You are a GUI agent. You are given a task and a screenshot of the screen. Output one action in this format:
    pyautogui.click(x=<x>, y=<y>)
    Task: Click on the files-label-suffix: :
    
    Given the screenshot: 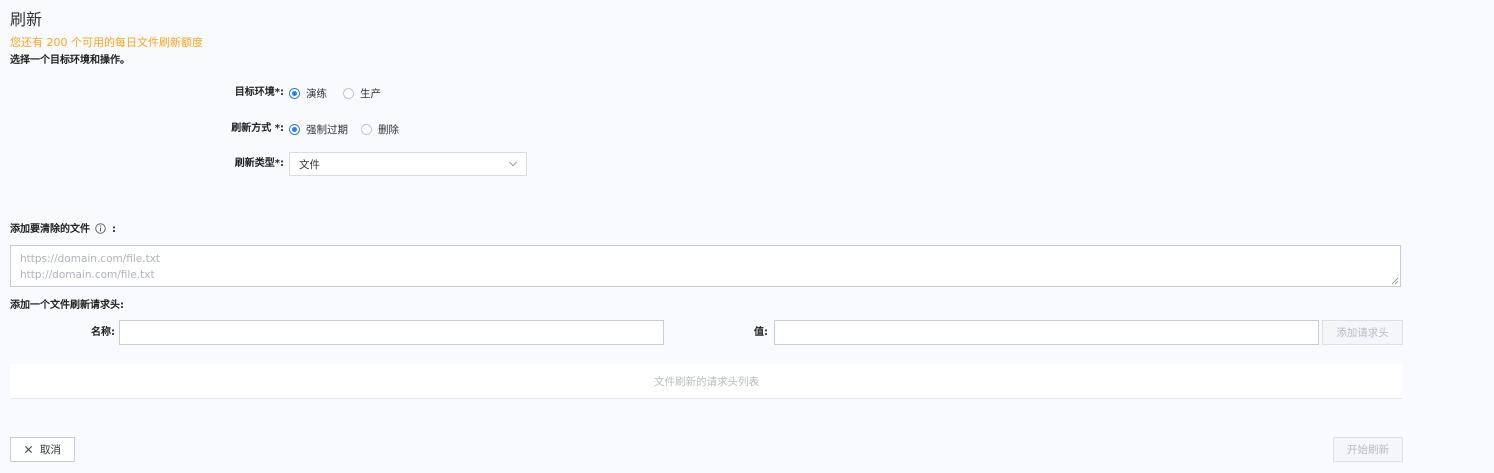 What is the action you would take?
    pyautogui.click(x=113, y=229)
    